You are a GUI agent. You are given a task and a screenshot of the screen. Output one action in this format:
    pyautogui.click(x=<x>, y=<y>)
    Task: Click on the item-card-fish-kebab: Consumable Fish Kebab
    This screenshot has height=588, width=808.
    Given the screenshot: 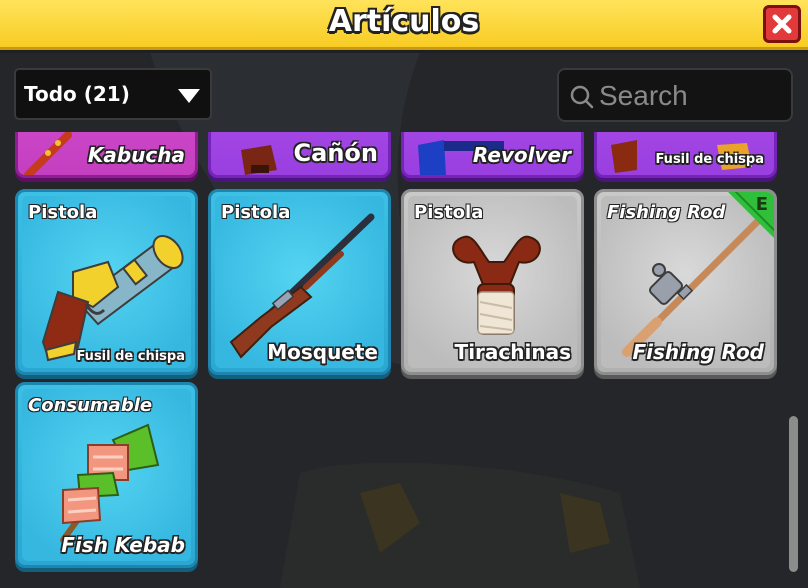 What is the action you would take?
    pyautogui.click(x=106, y=475)
    